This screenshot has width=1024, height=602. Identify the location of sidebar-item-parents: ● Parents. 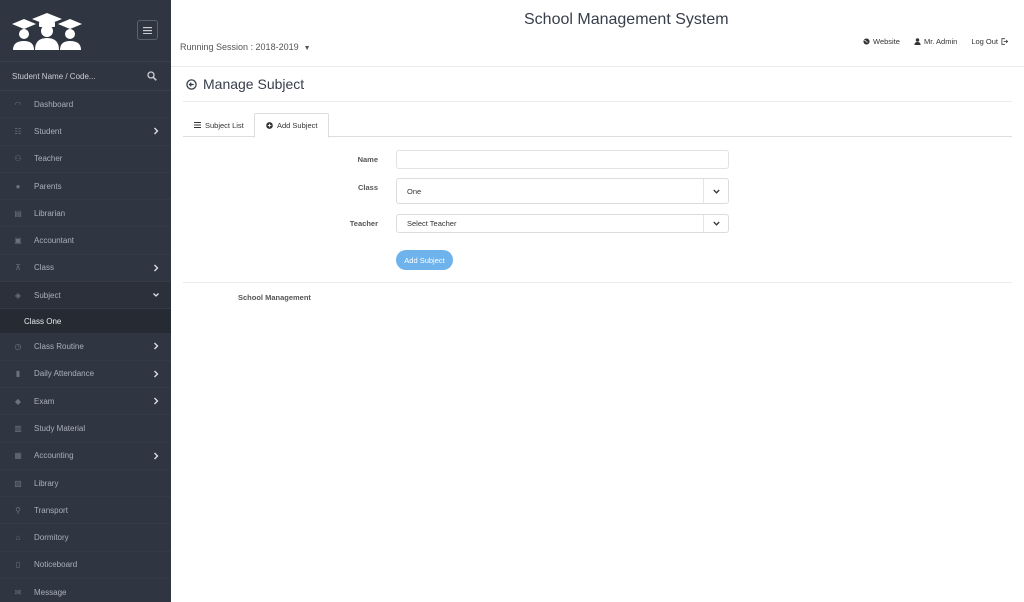
(85, 187).